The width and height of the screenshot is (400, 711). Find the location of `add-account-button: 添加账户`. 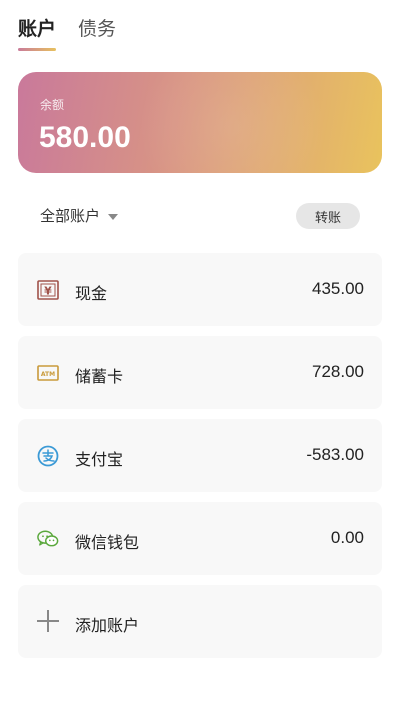

add-account-button: 添加账户 is located at coordinates (200, 621).